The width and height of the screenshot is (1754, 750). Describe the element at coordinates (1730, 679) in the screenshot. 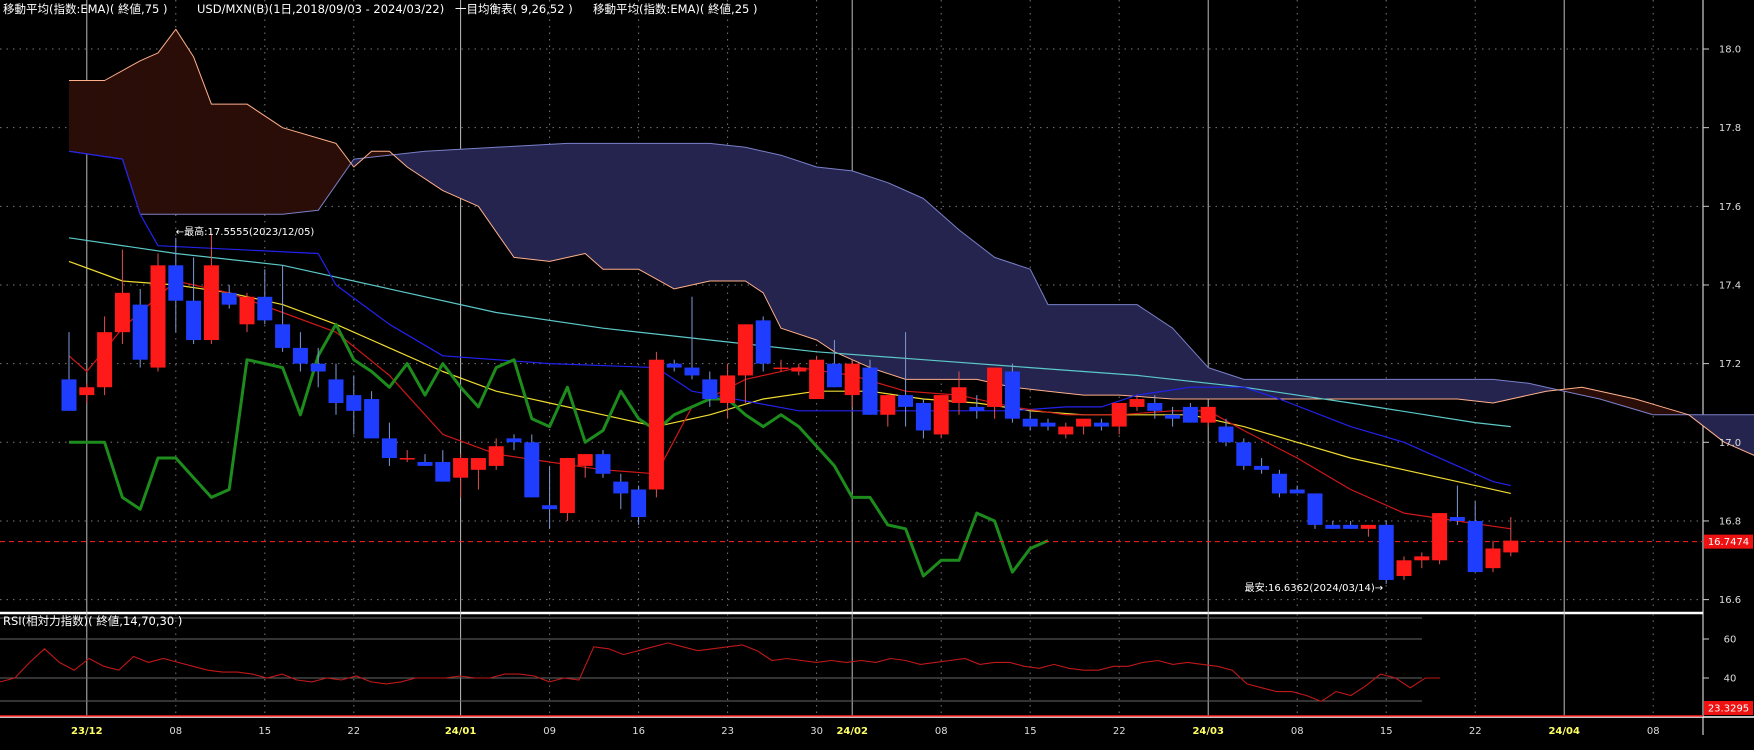

I see `rsi-y-tick-label: 40` at that location.